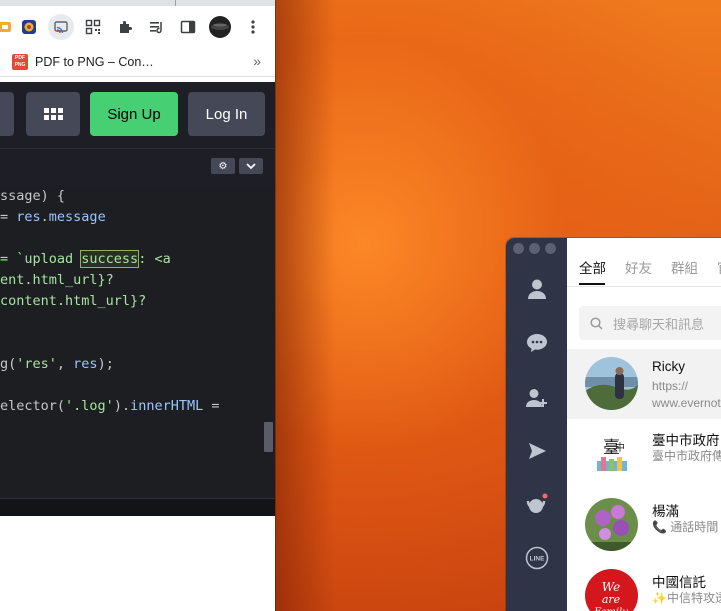 The image size is (721, 611). Describe the element at coordinates (537, 398) in the screenshot. I see `add-friend-icon` at that location.